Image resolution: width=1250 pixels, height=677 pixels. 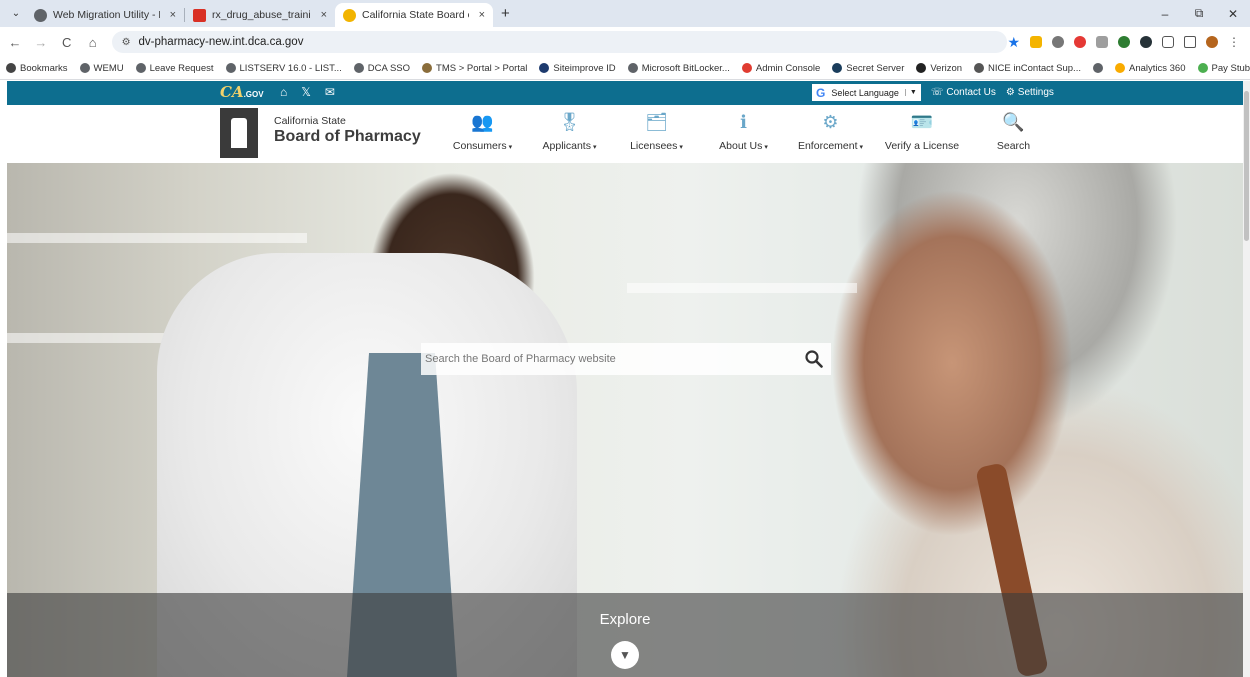 I want to click on star-icon, so click(x=11, y=68).